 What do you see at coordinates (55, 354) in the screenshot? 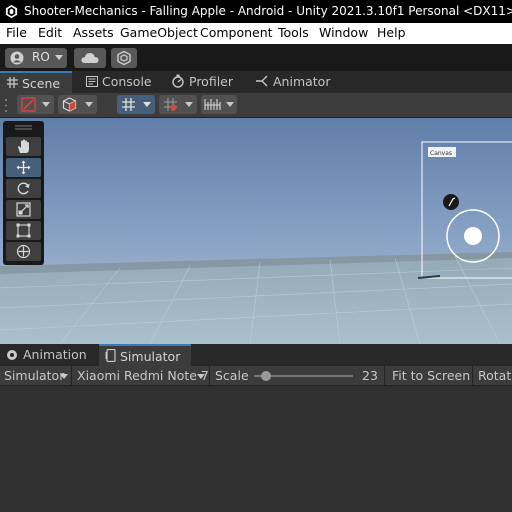
I see `tab-animation-label: Animation` at bounding box center [55, 354].